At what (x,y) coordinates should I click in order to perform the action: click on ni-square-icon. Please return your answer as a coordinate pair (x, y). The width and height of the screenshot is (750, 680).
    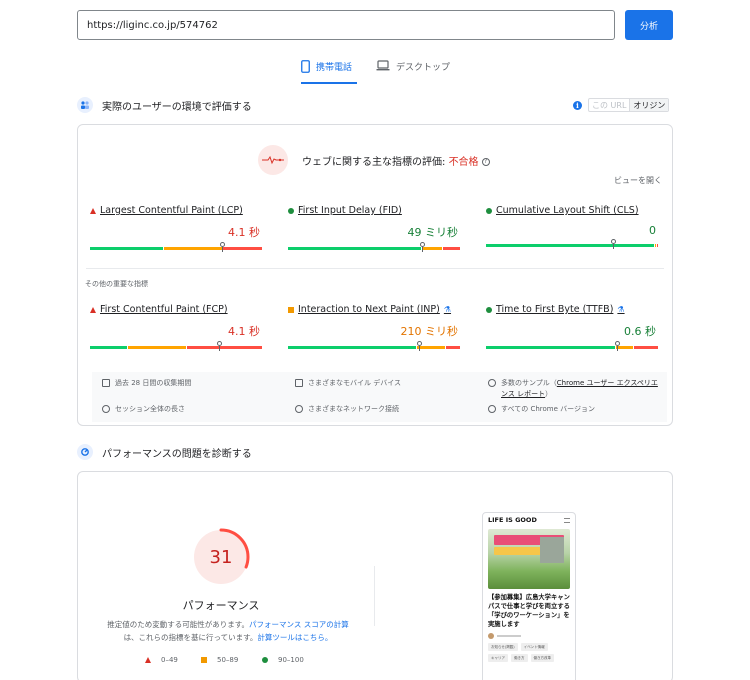
    Looking at the image, I should click on (204, 660).